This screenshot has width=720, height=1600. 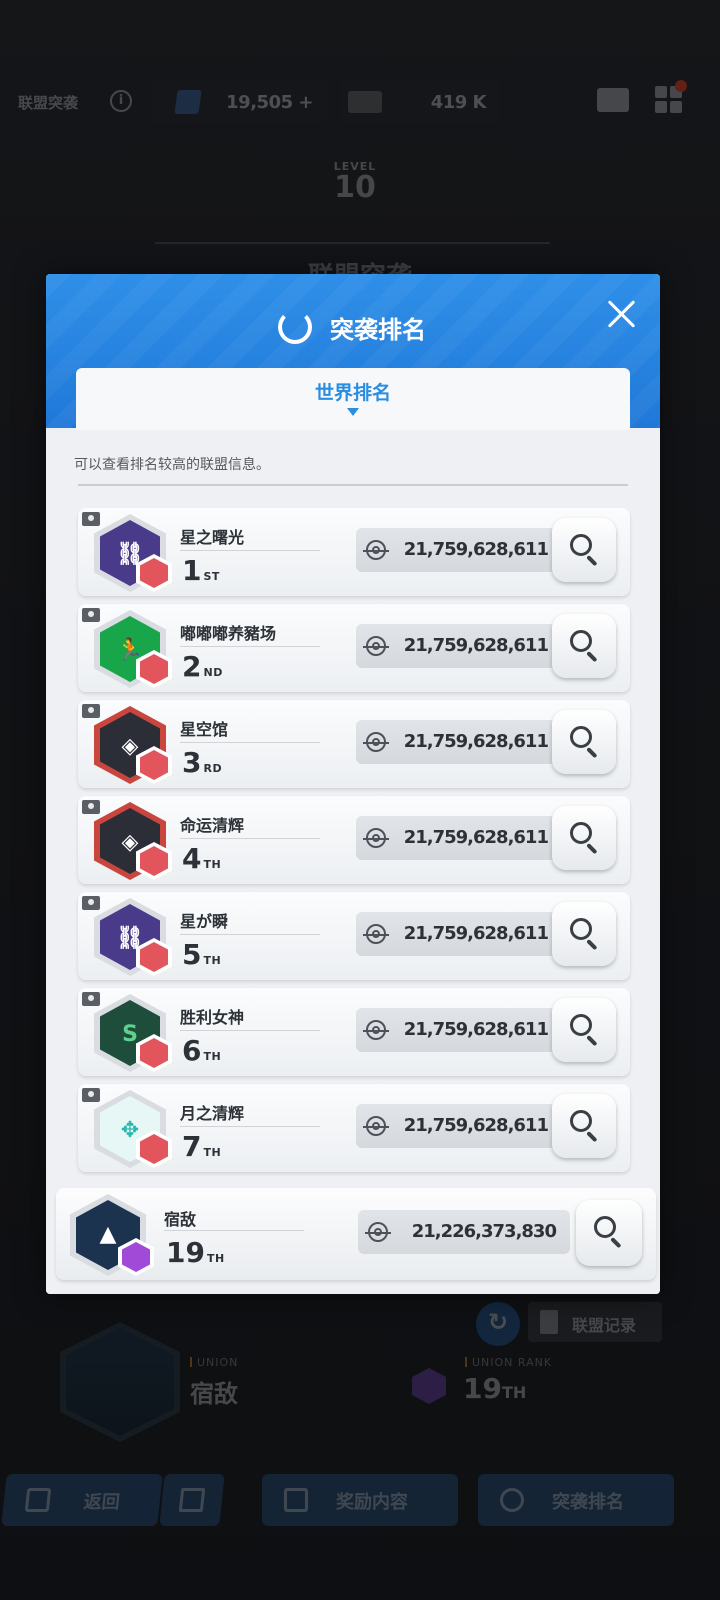 I want to click on rank-number: 6 TH, so click(x=202, y=1050).